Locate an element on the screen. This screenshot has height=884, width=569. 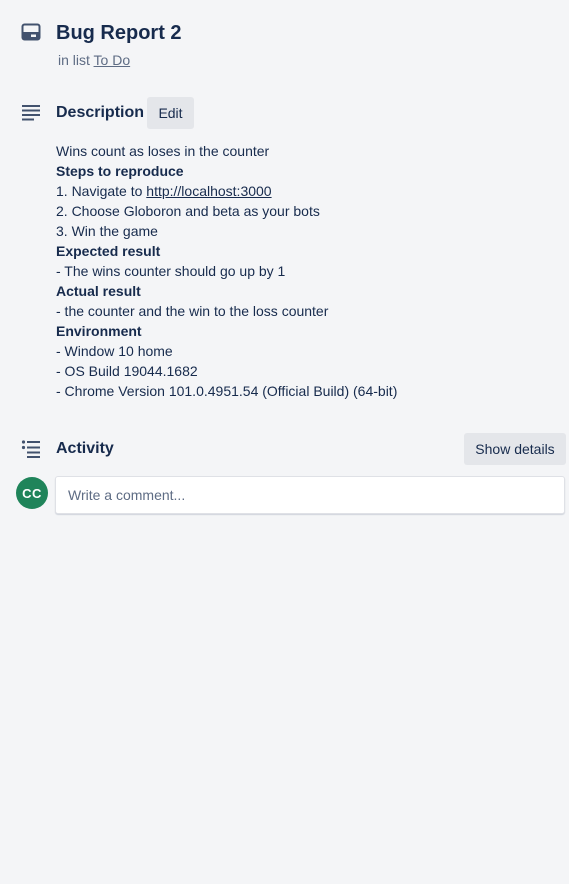
activity-icon is located at coordinates (31, 449).